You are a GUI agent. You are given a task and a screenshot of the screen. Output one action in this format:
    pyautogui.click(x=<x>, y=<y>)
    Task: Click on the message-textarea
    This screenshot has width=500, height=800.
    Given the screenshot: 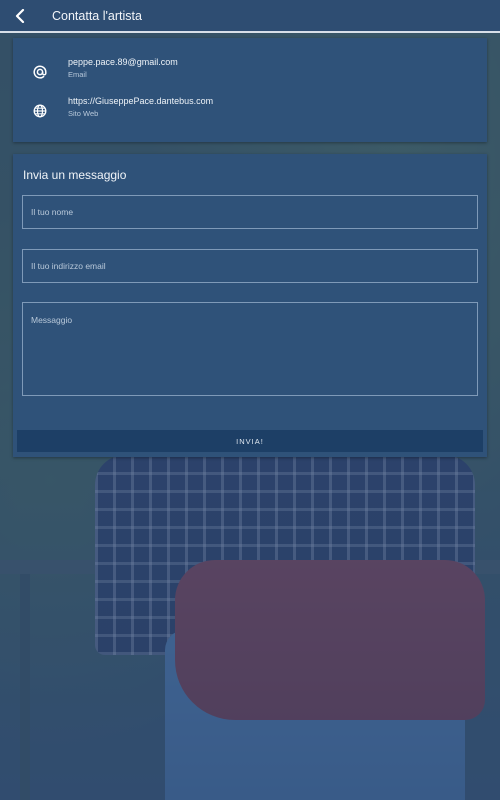 What is the action you would take?
    pyautogui.click(x=250, y=349)
    